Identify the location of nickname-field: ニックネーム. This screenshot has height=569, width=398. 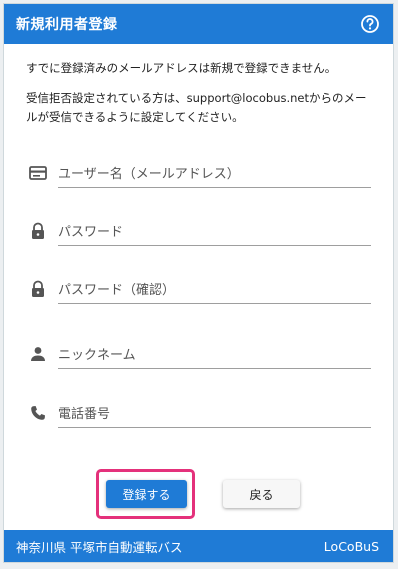
(198, 354).